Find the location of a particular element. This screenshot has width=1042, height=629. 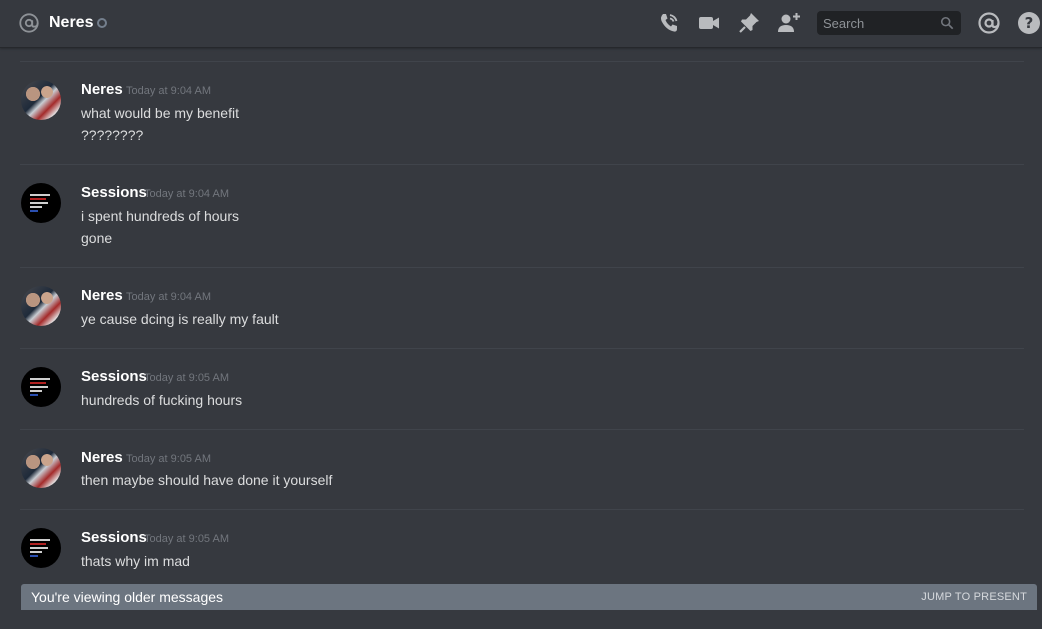

jump-to-present-button: JUMP TO PRESENT is located at coordinates (974, 597).